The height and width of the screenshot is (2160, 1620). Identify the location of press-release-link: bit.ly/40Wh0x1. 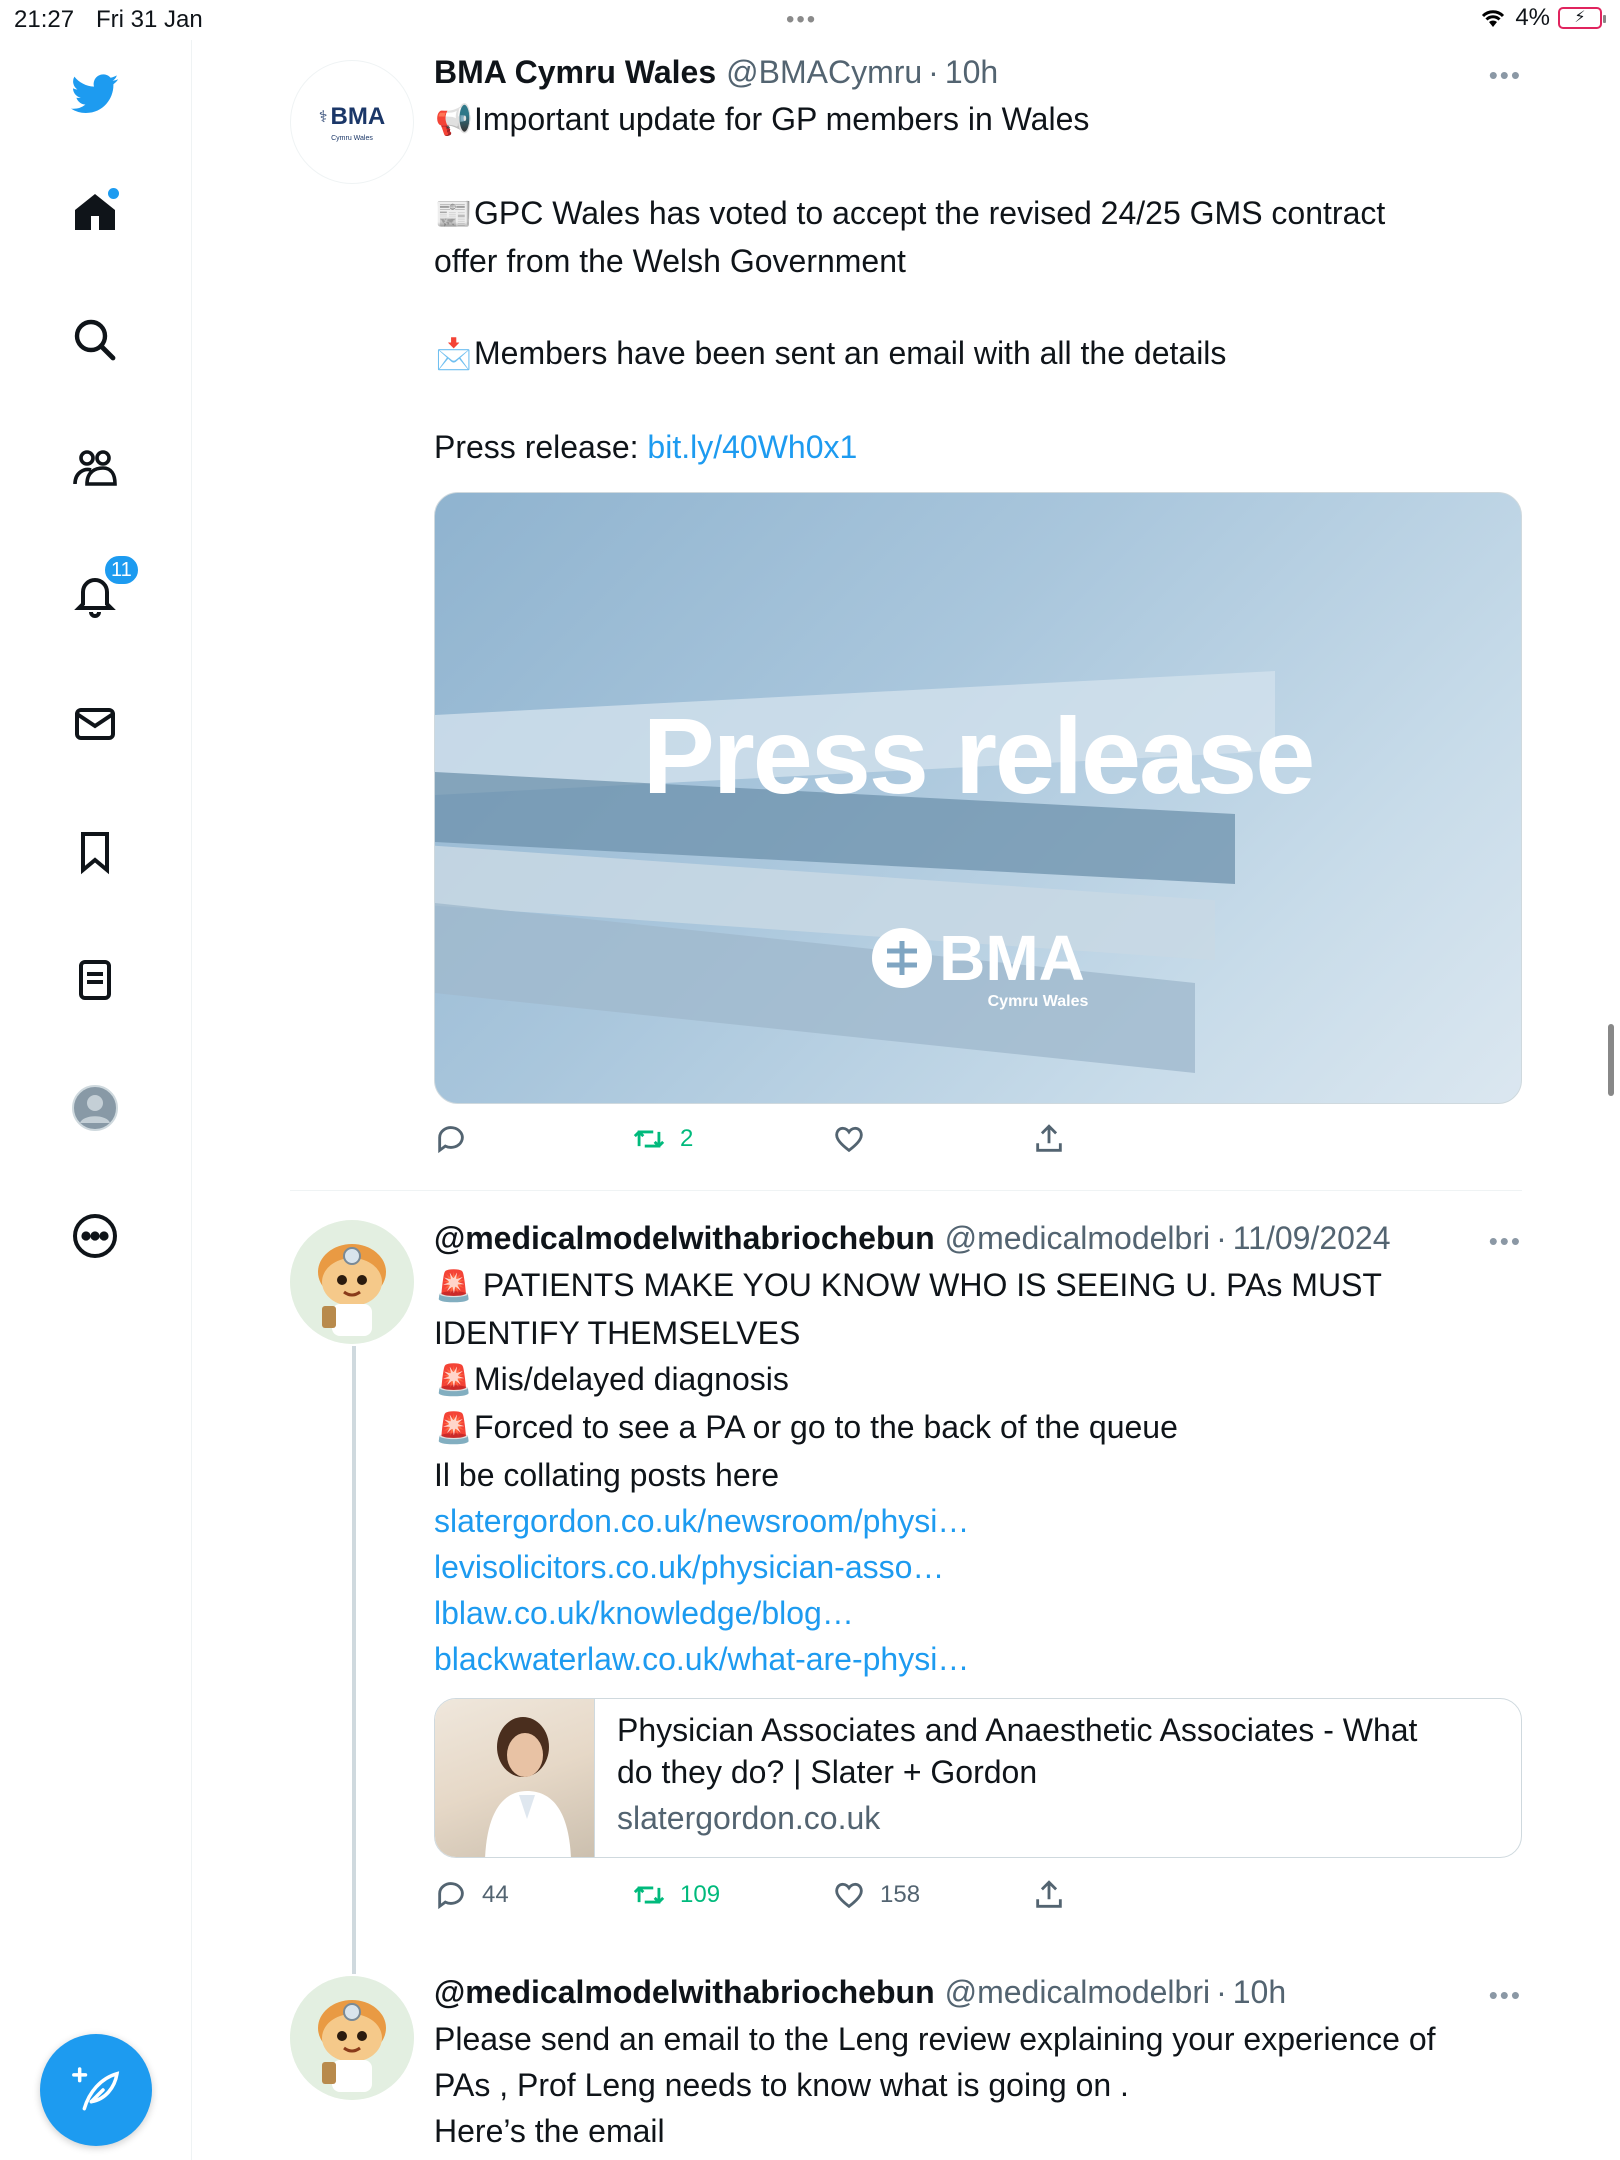
(752, 447).